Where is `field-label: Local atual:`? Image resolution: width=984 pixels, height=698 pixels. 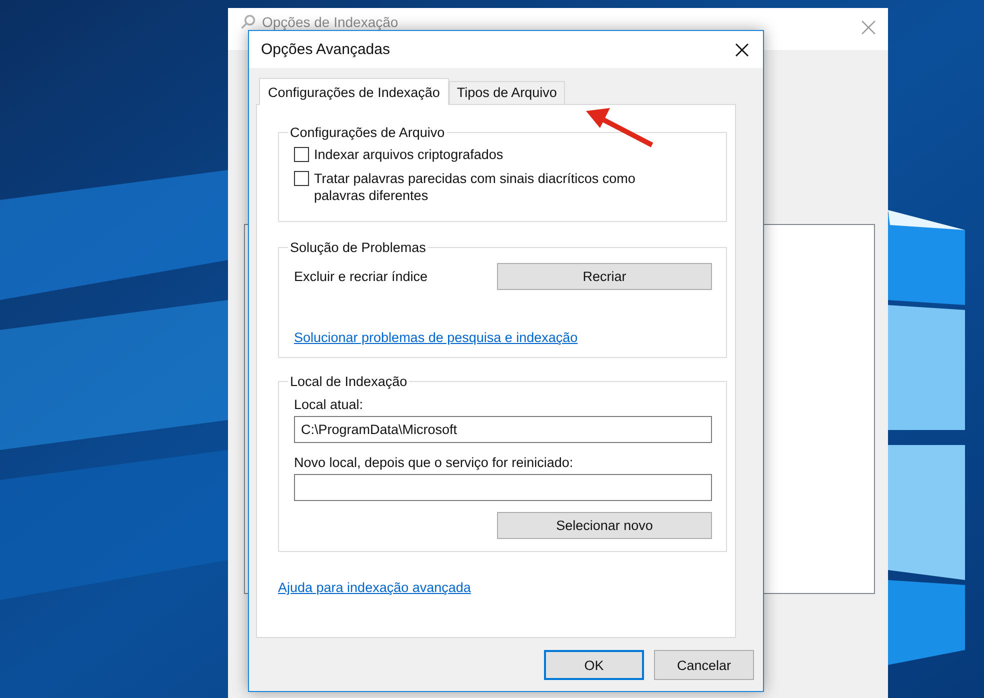 field-label: Local atual: is located at coordinates (329, 404).